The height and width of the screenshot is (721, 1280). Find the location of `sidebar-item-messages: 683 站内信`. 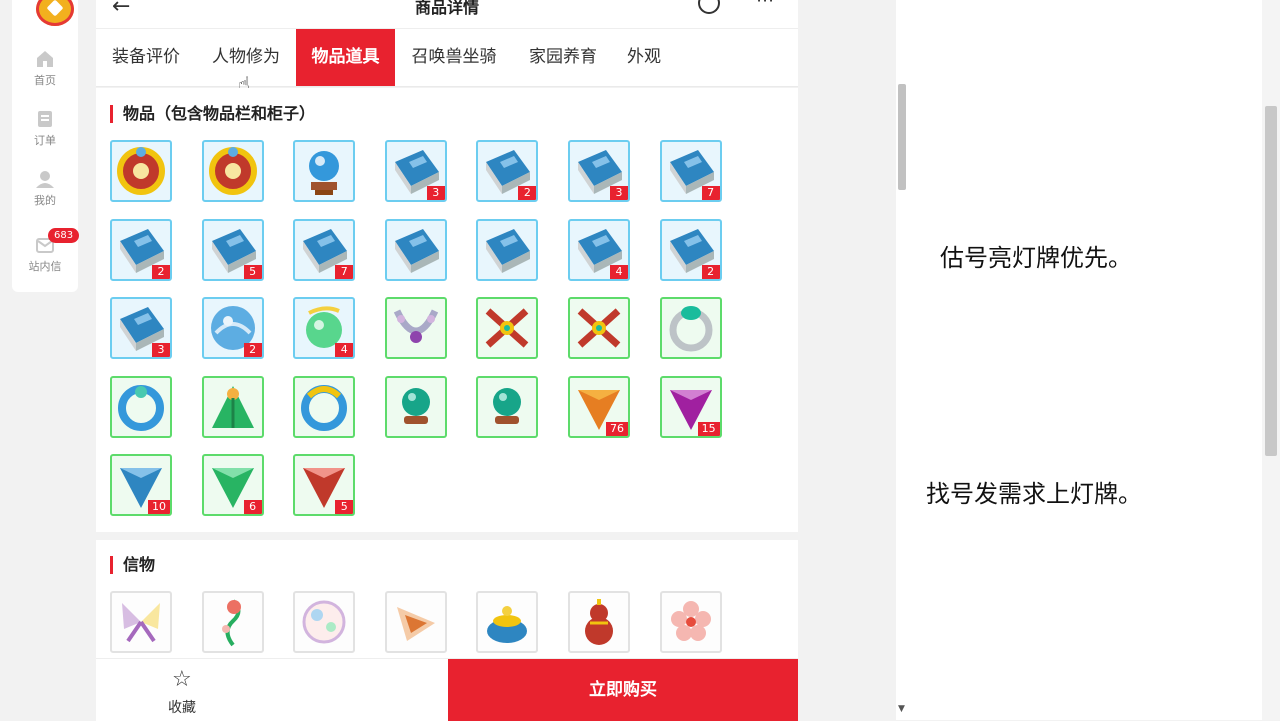

sidebar-item-messages: 683 站内信 is located at coordinates (46, 251).